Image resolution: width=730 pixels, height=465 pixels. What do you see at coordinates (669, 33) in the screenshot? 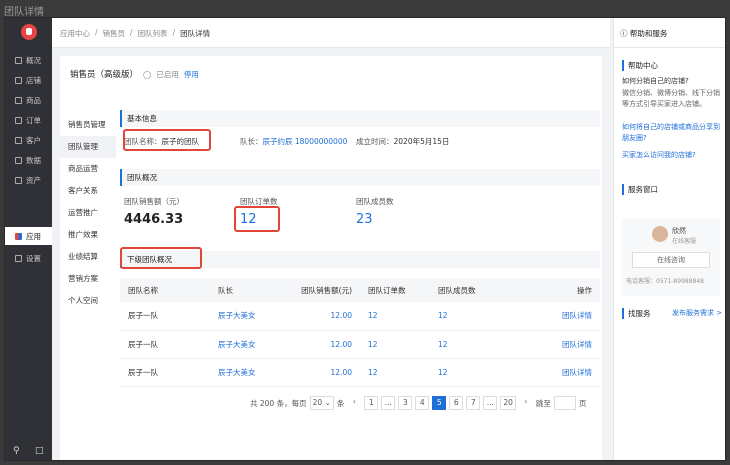
I see `help-title: ⓘ 帮助和服务` at bounding box center [669, 33].